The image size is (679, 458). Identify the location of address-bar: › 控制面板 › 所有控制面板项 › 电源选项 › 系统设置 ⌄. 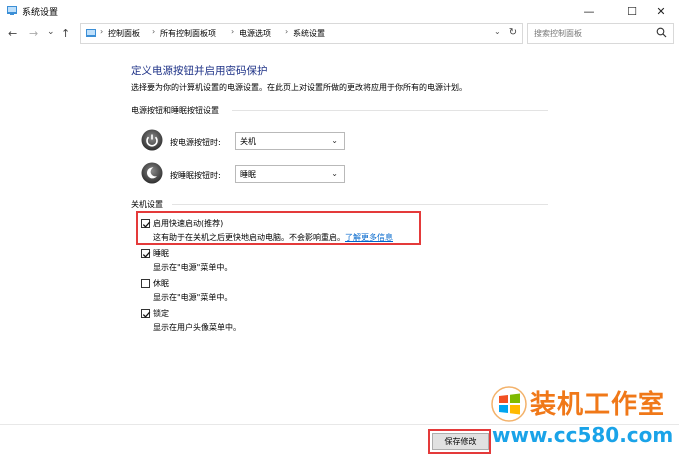
(301, 33).